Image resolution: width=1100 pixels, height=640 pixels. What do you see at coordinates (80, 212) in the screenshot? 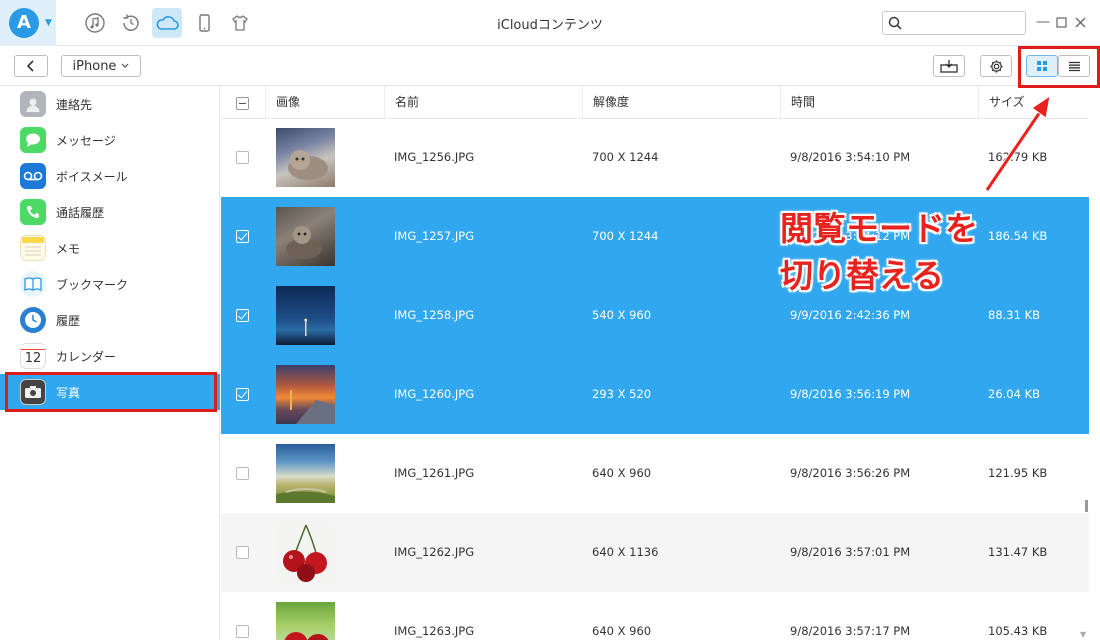
I see `sidebar-item-label: 通話履歴` at bounding box center [80, 212].